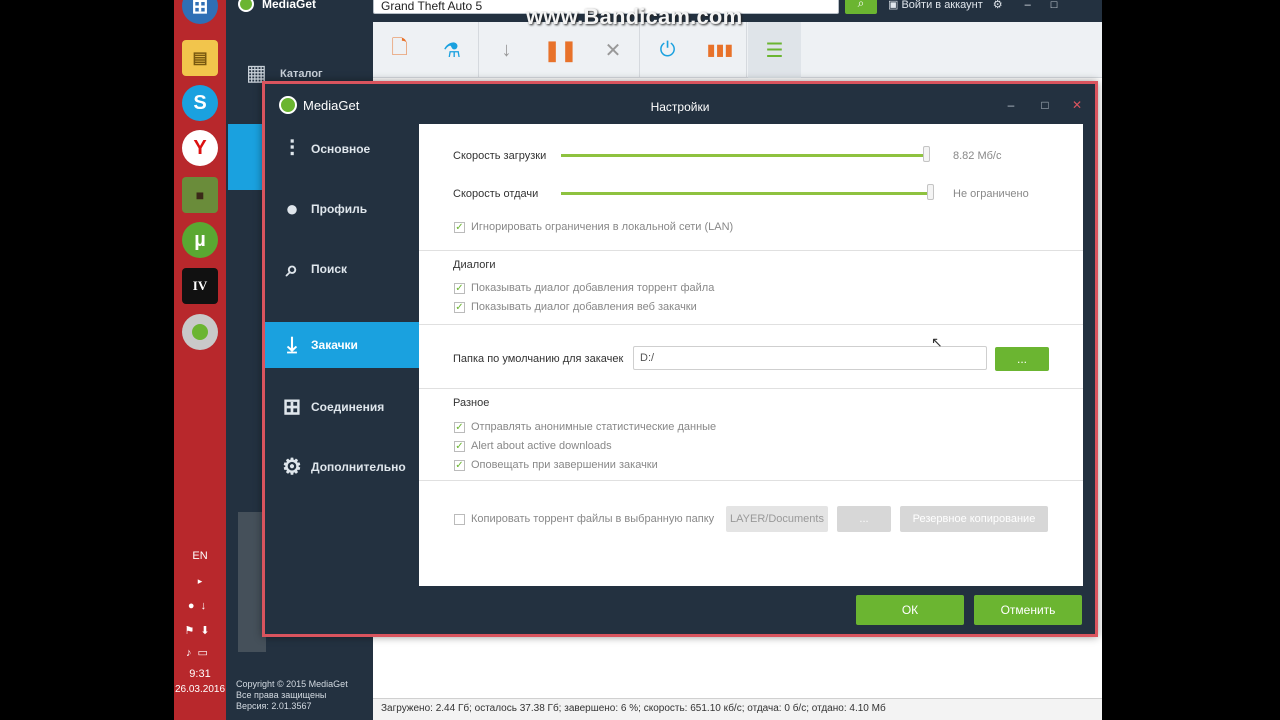  What do you see at coordinates (777, 519) in the screenshot?
I see `copy-path-field: LAYER/Documents` at bounding box center [777, 519].